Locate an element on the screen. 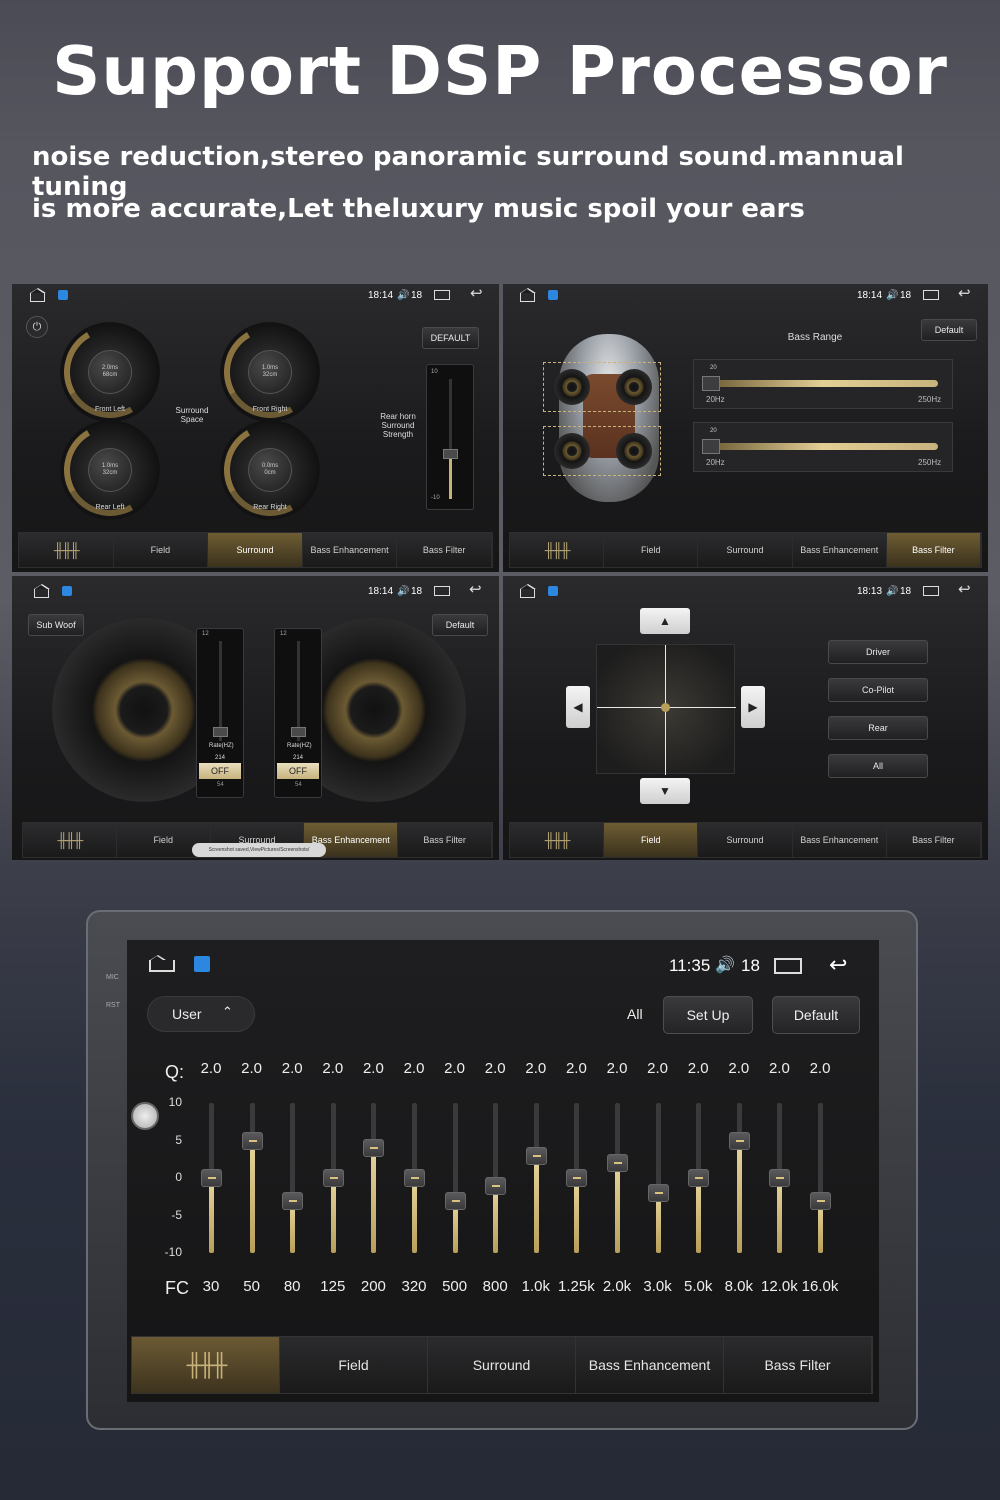 The width and height of the screenshot is (1000, 1500). listening-point-marker is located at coordinates (665, 707).